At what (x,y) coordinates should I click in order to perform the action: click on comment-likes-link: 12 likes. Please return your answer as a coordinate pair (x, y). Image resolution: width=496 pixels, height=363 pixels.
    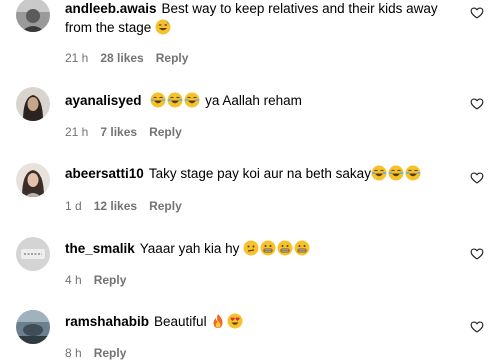
    Looking at the image, I should click on (115, 206).